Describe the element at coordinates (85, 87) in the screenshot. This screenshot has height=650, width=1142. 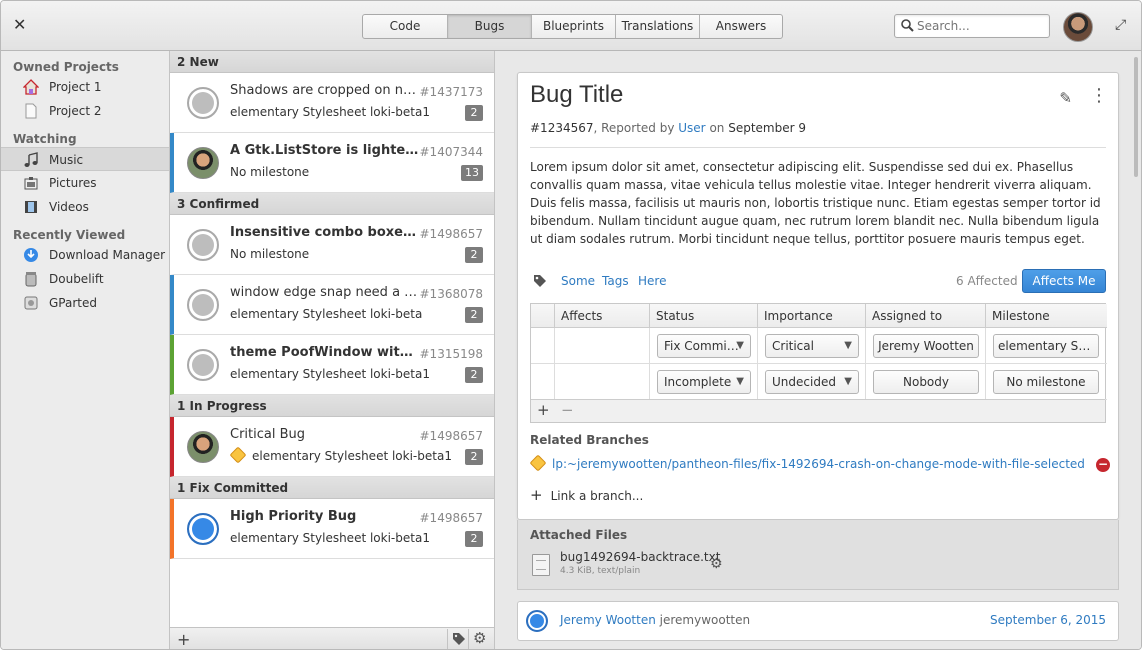
I see `sidebar-item-project-1: Project 1` at that location.